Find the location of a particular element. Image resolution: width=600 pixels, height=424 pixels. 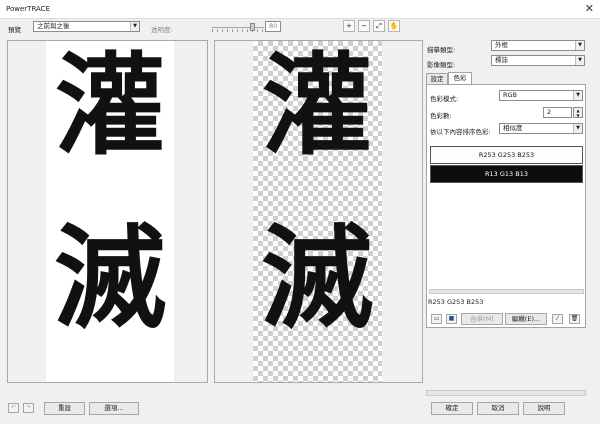

save-palette-icon: ■ is located at coordinates (451, 319).